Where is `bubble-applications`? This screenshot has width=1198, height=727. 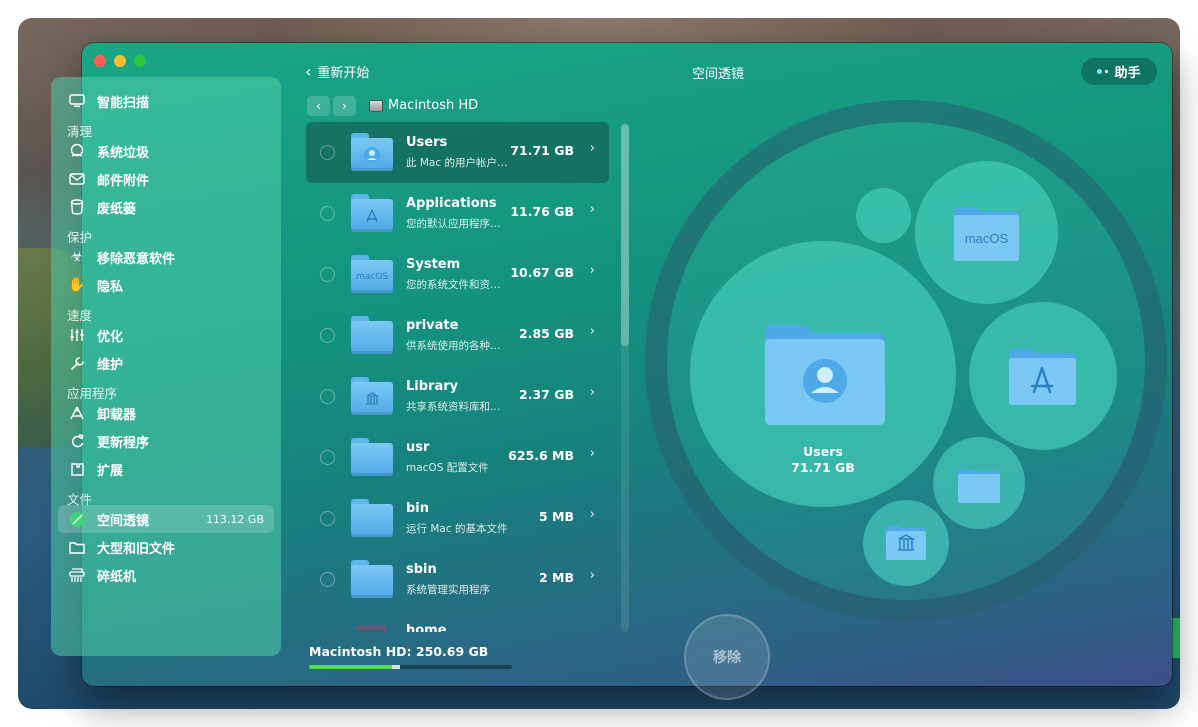
bubble-applications is located at coordinates (1043, 376).